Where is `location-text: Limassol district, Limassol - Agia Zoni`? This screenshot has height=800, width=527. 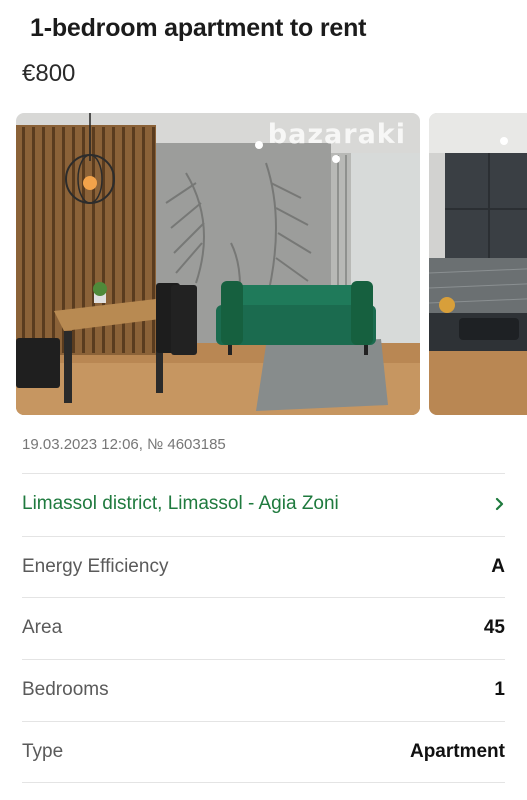
location-text: Limassol district, Limassol - Agia Zoni is located at coordinates (180, 503).